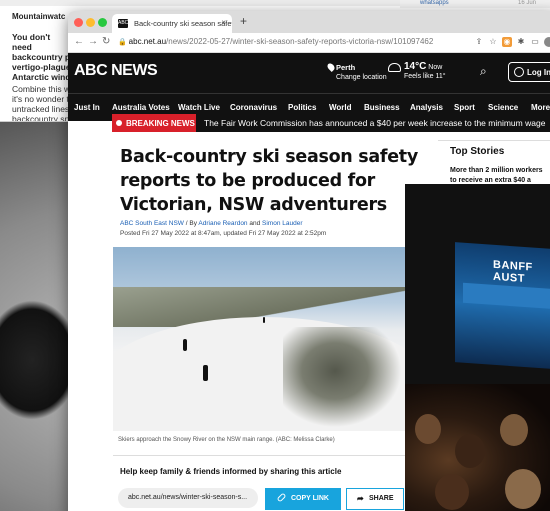  I want to click on share-button: ➦ SHARE, so click(375, 499).